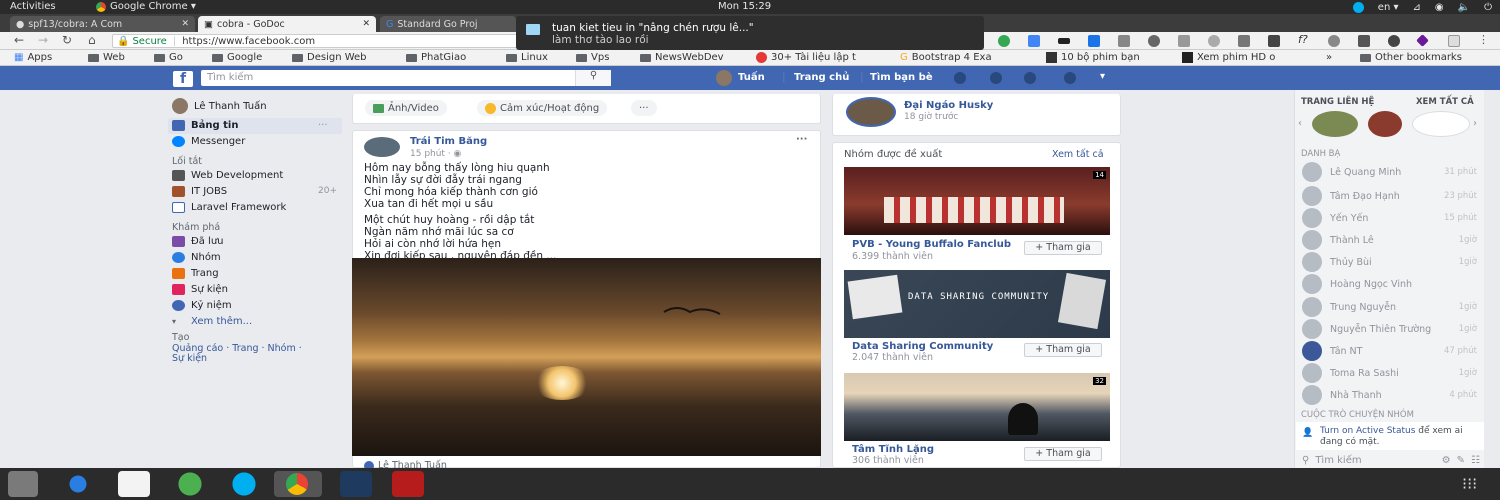 The image size is (1500, 500). What do you see at coordinates (1030, 78) in the screenshot?
I see `notifications-icon` at bounding box center [1030, 78].